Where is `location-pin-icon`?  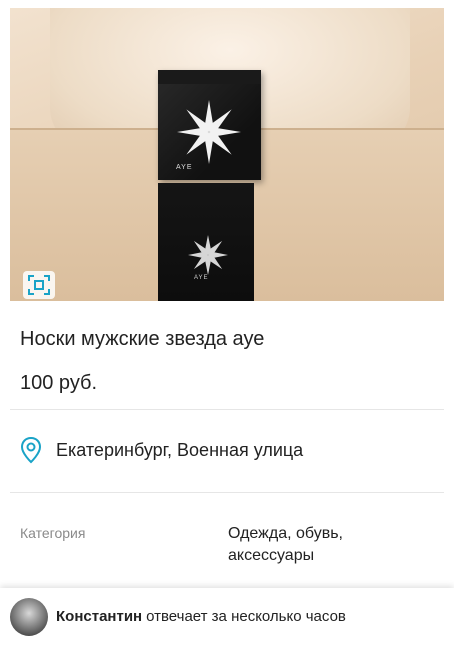
location-pin-icon is located at coordinates (31, 450).